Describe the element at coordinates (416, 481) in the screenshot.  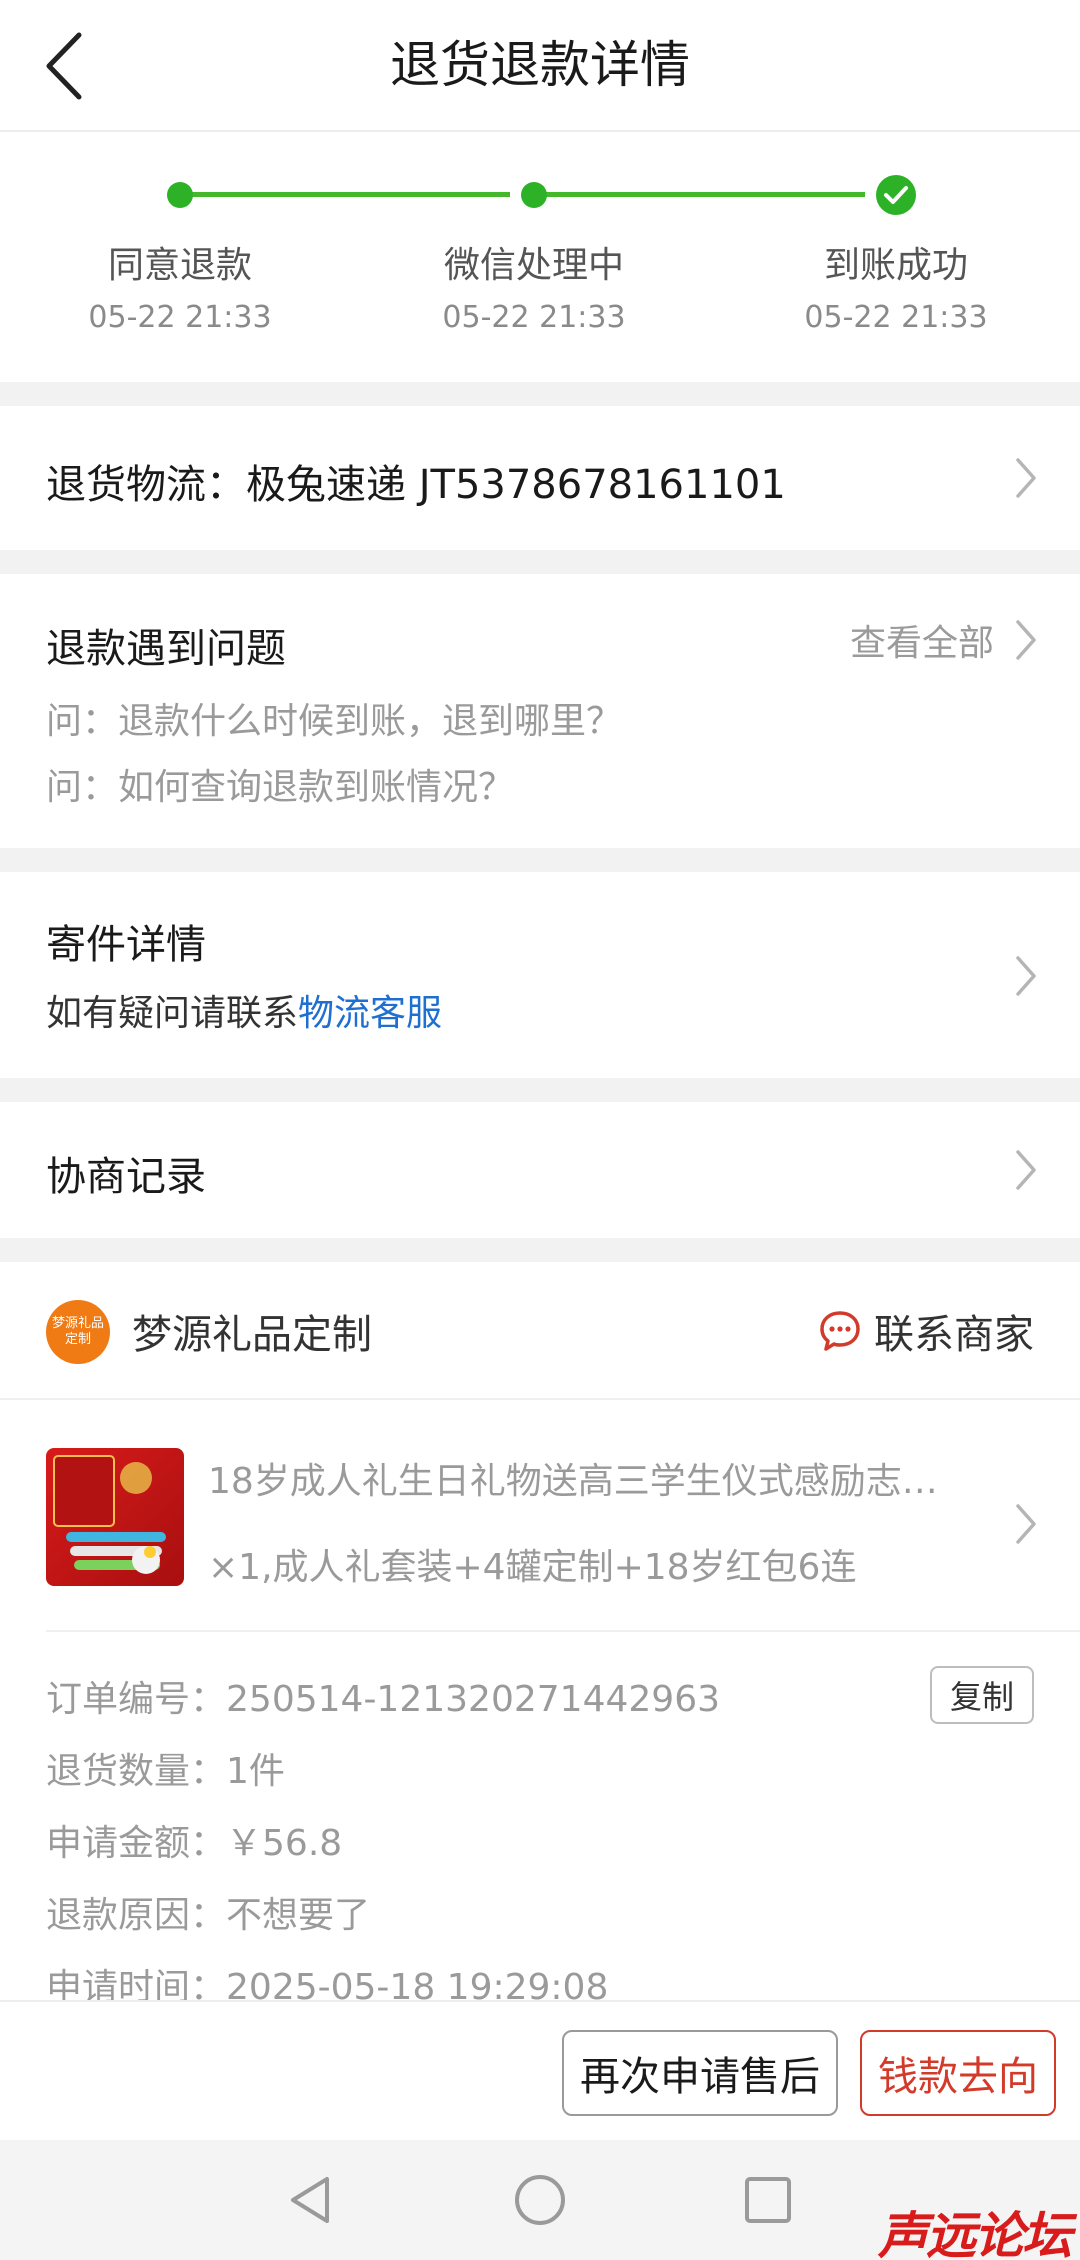
I see `logistics-text: 退货物流：极兔速递 JT5378678161101` at that location.